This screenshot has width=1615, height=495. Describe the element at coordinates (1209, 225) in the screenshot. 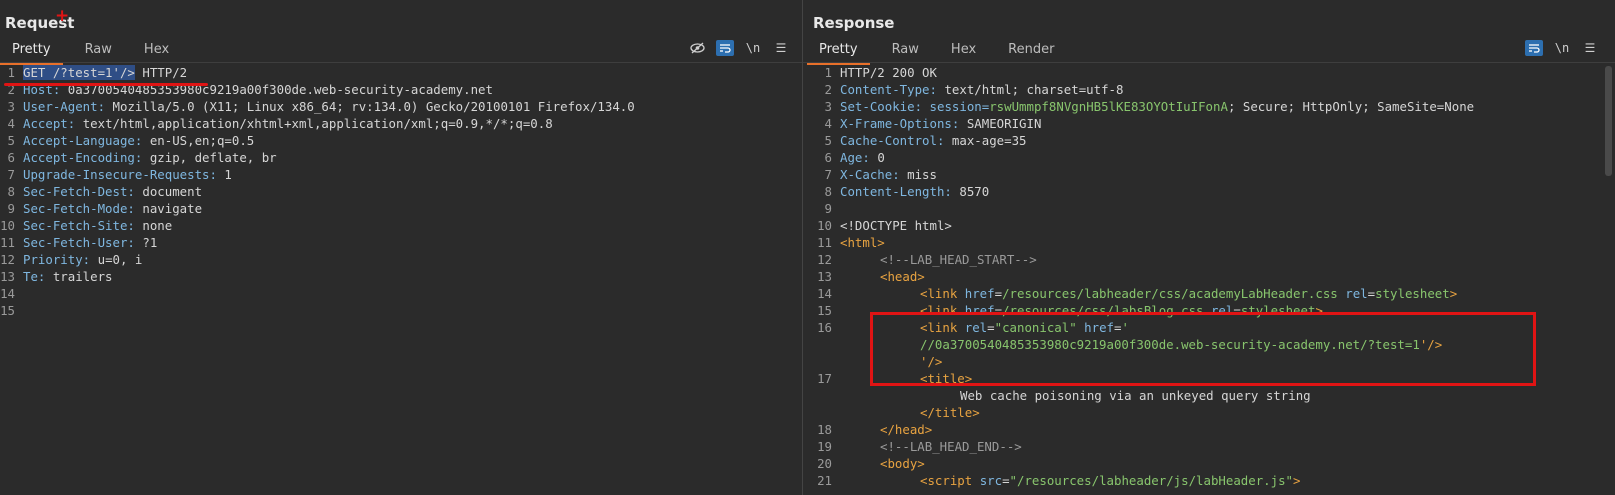

I see `code-line: 10 <!DOCTYPE html>` at that location.